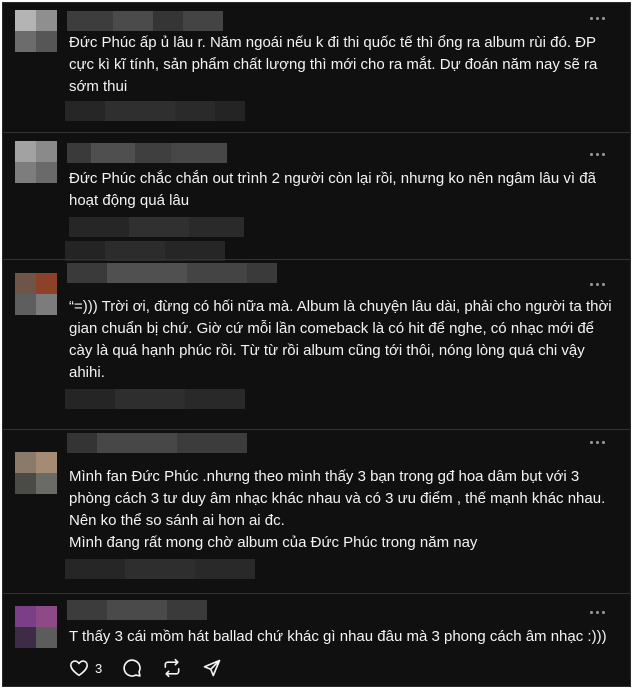  I want to click on like-count: 3, so click(99, 668).